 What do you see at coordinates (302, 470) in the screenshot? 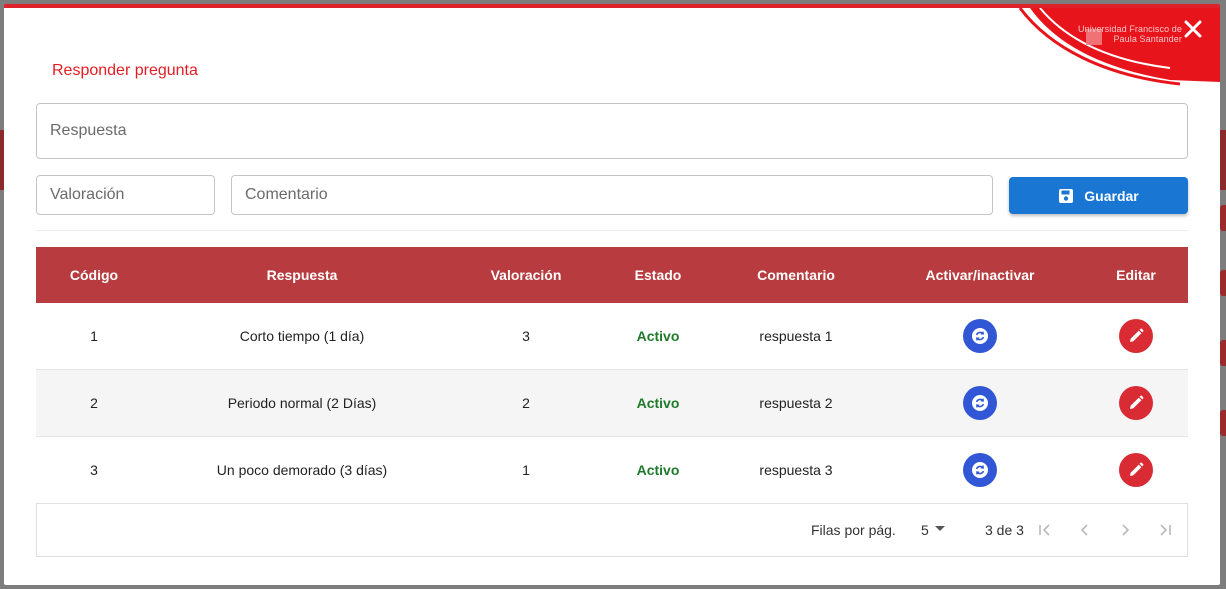
I see `cell-respuesta: Un poco demorado (3 días)` at bounding box center [302, 470].